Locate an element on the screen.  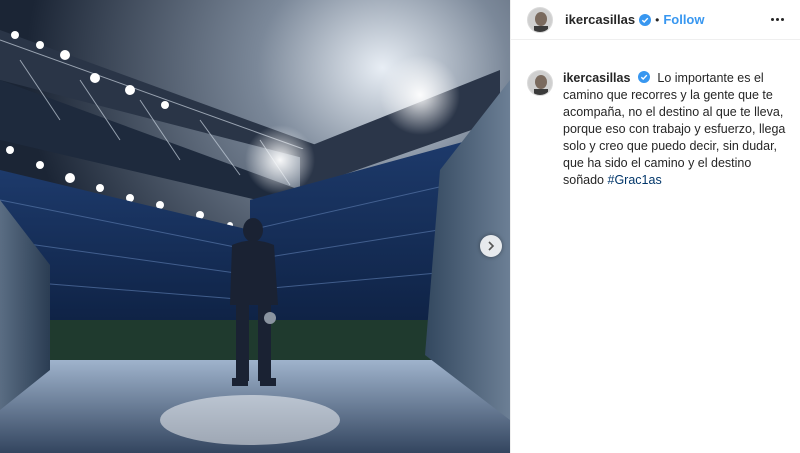
next-photo-button is located at coordinates (491, 246).